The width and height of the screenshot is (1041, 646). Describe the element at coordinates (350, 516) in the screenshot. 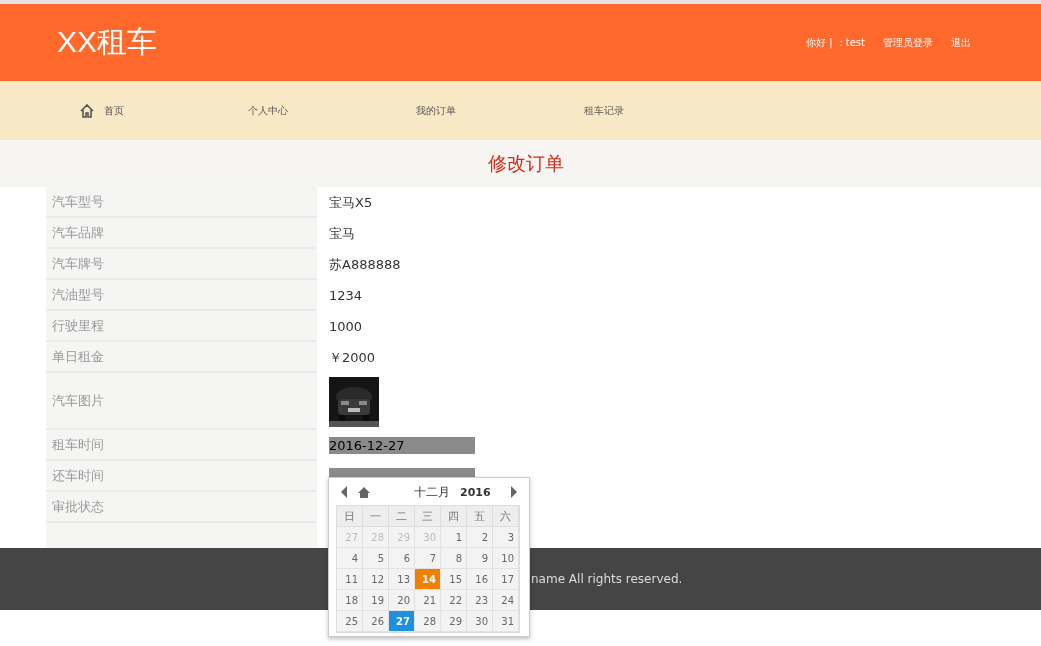

I see `weekday-header: 日` at that location.